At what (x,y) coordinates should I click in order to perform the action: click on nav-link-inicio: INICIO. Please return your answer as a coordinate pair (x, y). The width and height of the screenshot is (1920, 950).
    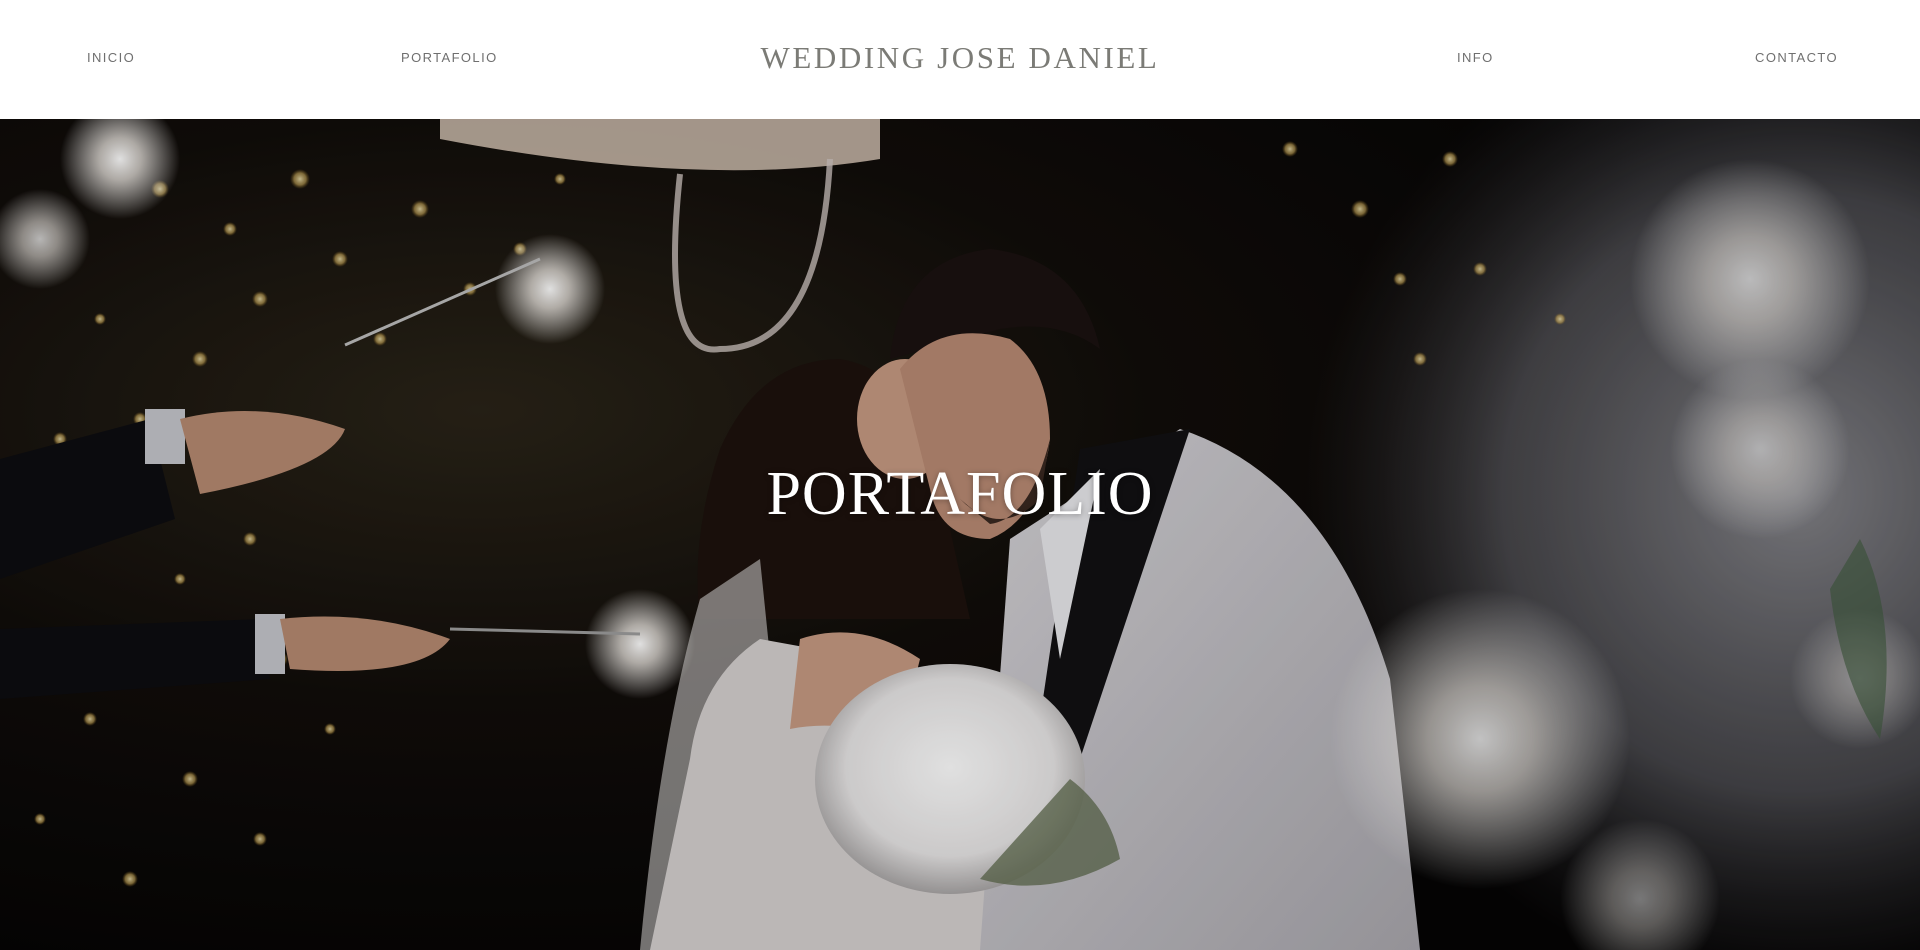
    Looking at the image, I should click on (111, 57).